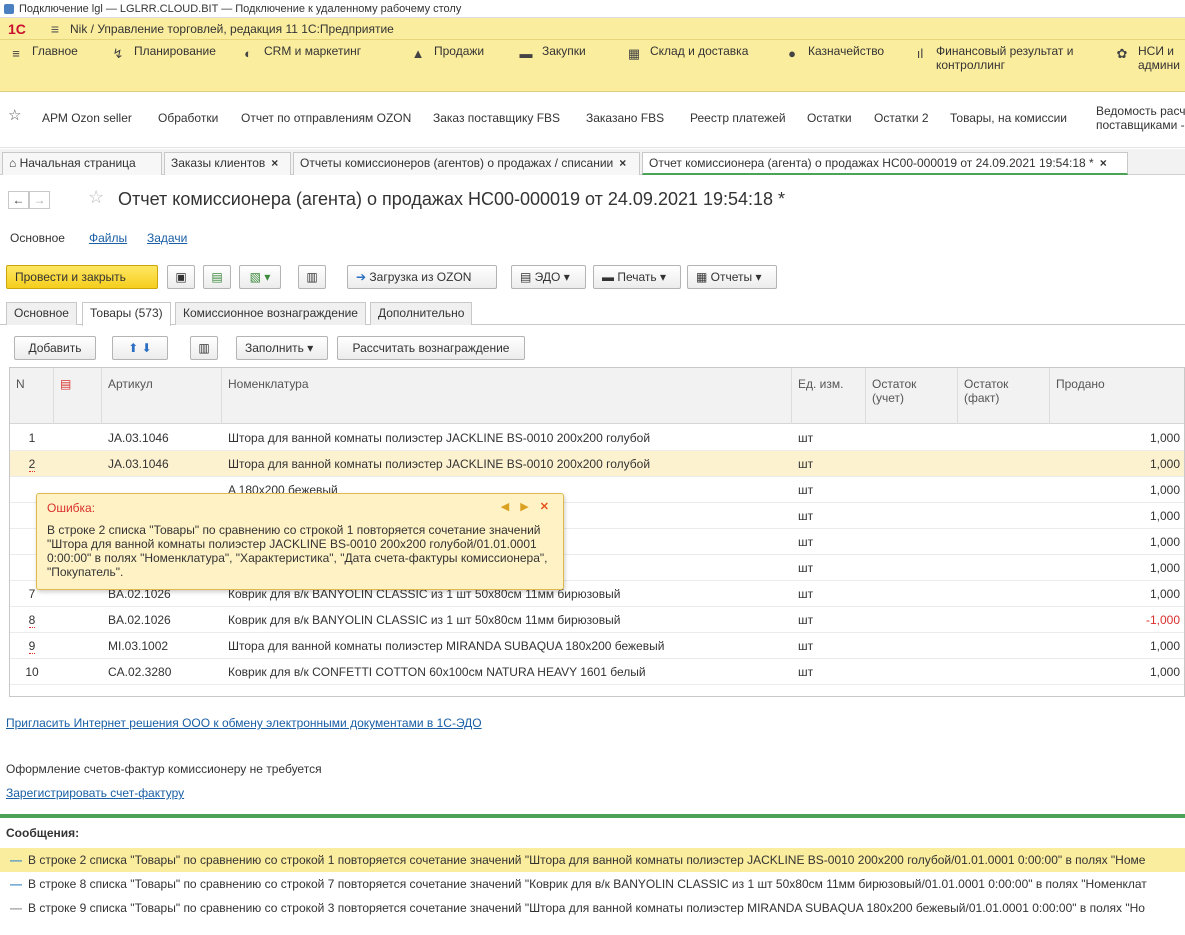  I want to click on section-treasury: ● Казначейство, so click(834, 53).